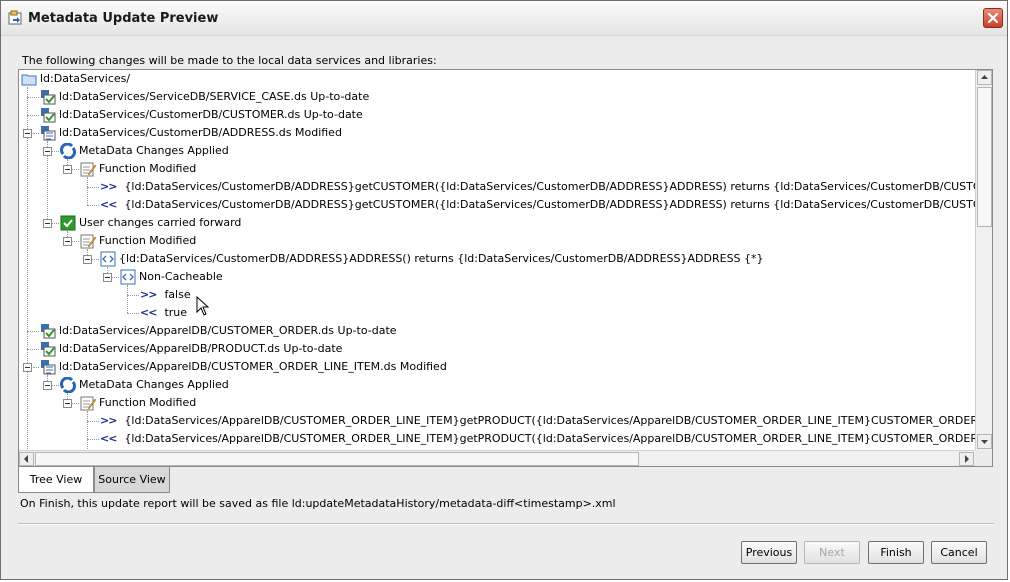 This screenshot has width=1010, height=582. I want to click on expander-address-user-sig, so click(87, 259).